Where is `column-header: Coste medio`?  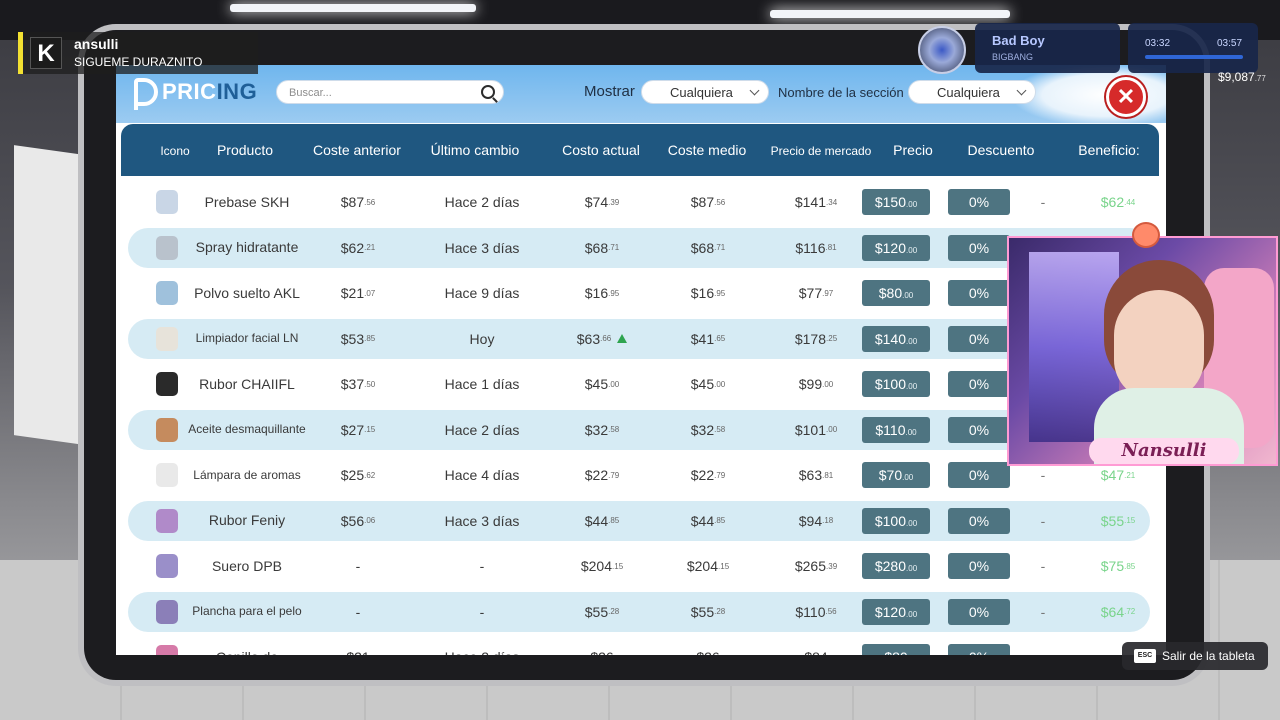
column-header: Coste medio is located at coordinates (707, 150).